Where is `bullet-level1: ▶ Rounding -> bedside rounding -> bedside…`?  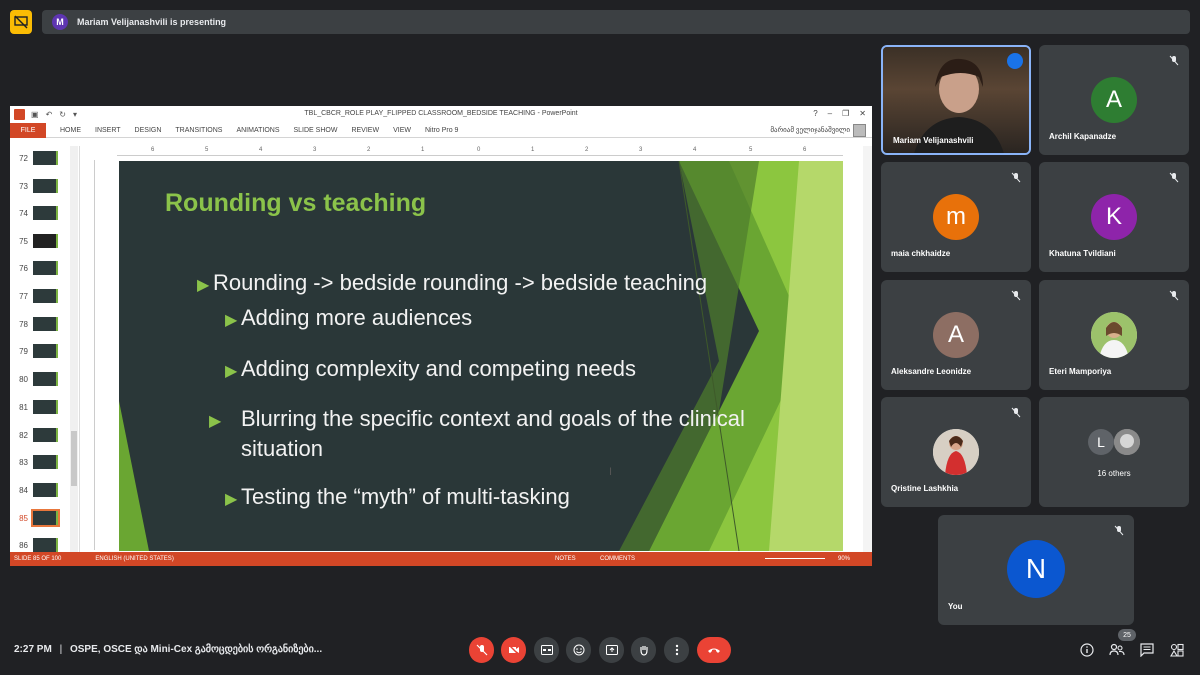
bullet-level1: ▶ Rounding -> bedside rounding -> bedside… is located at coordinates (507, 284).